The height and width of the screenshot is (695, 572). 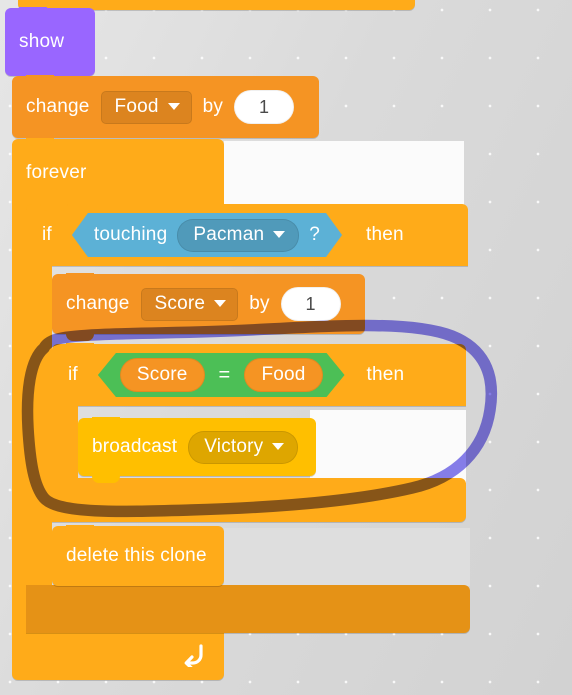 I want to click on number-input-food-amount: 1, so click(x=264, y=107).